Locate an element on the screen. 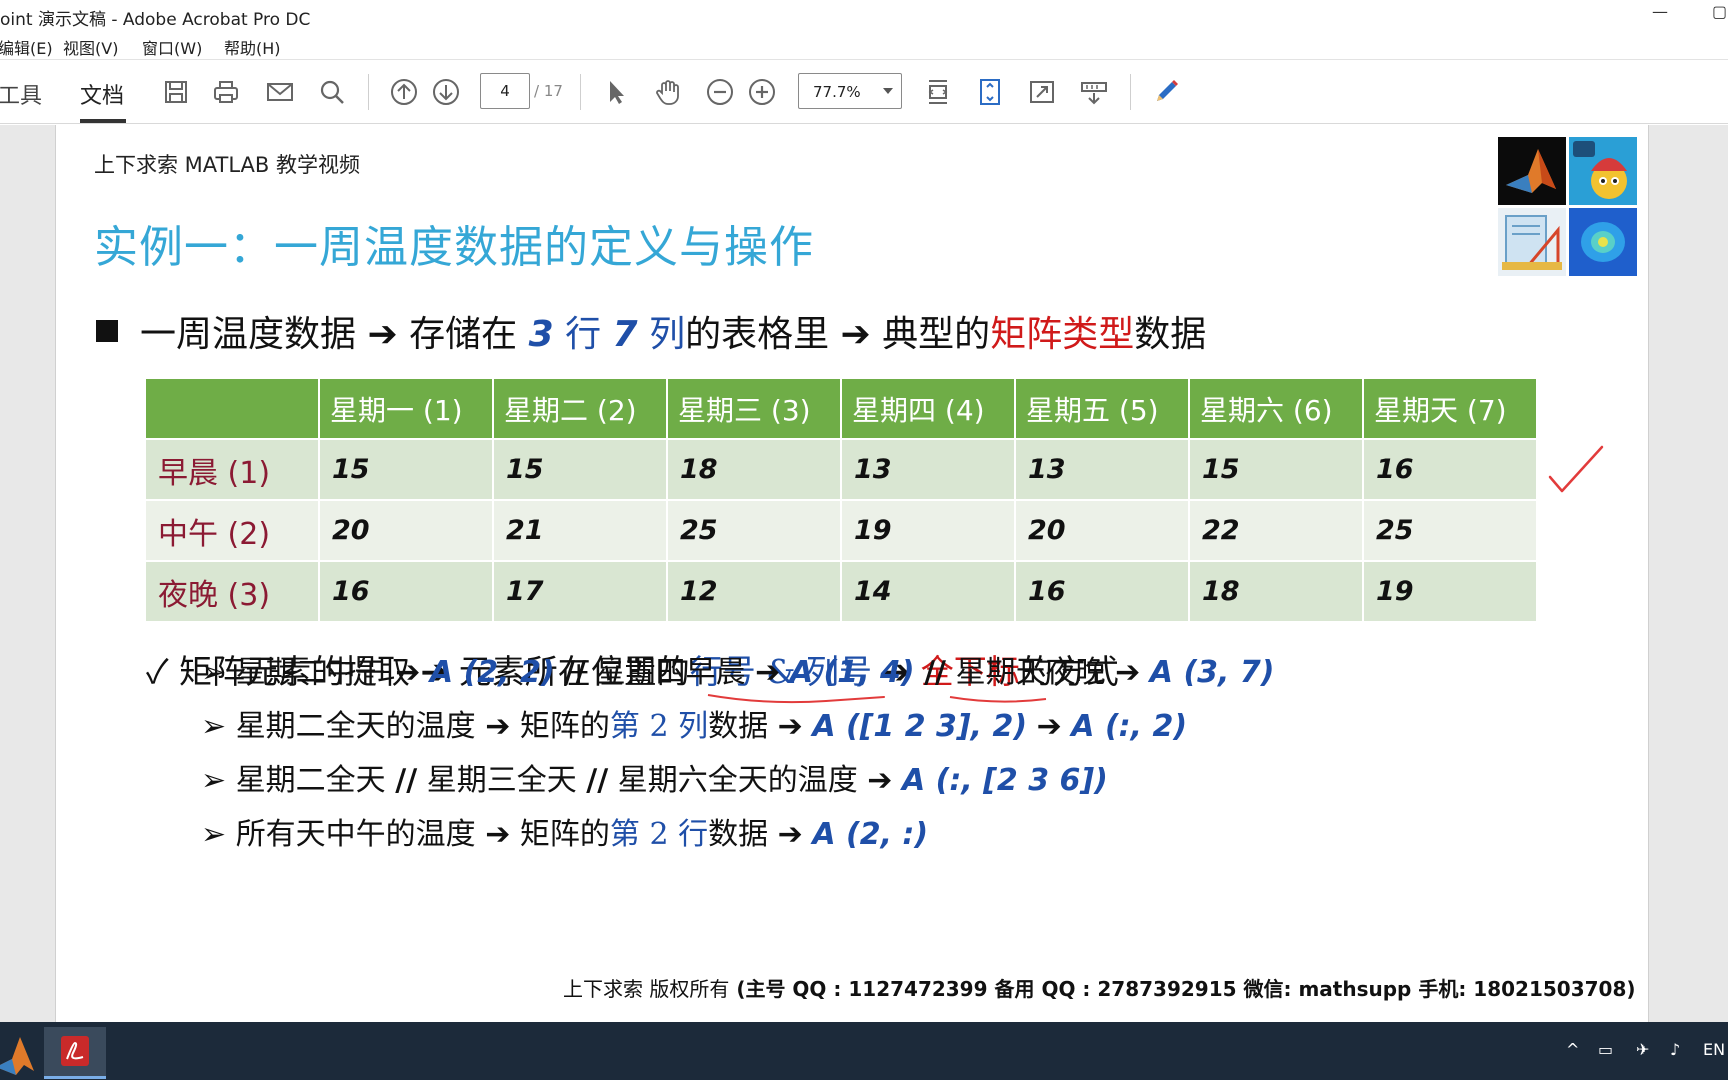  pen-icon is located at coordinates (1166, 92).